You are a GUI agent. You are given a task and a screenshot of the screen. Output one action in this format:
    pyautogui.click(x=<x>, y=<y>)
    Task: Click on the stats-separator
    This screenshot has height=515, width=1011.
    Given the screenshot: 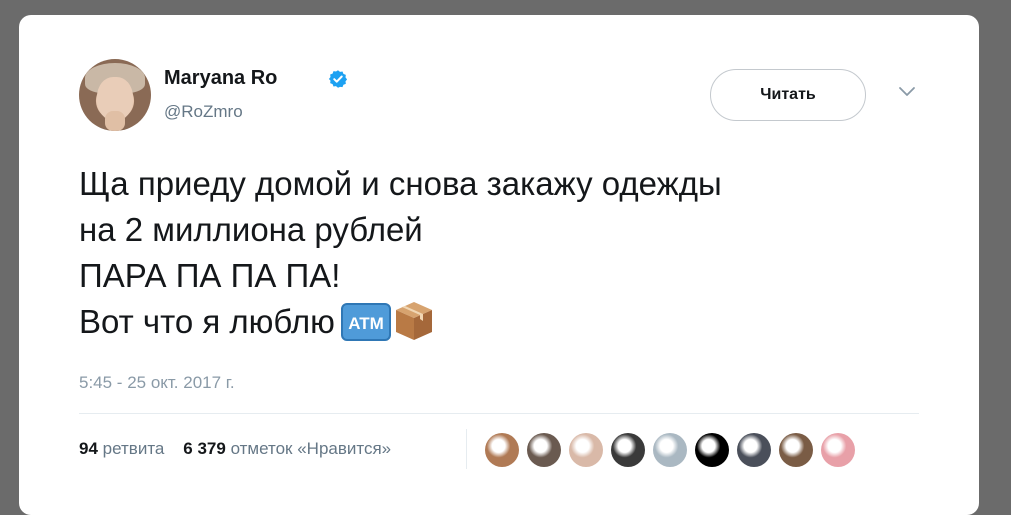 What is the action you would take?
    pyautogui.click(x=466, y=449)
    